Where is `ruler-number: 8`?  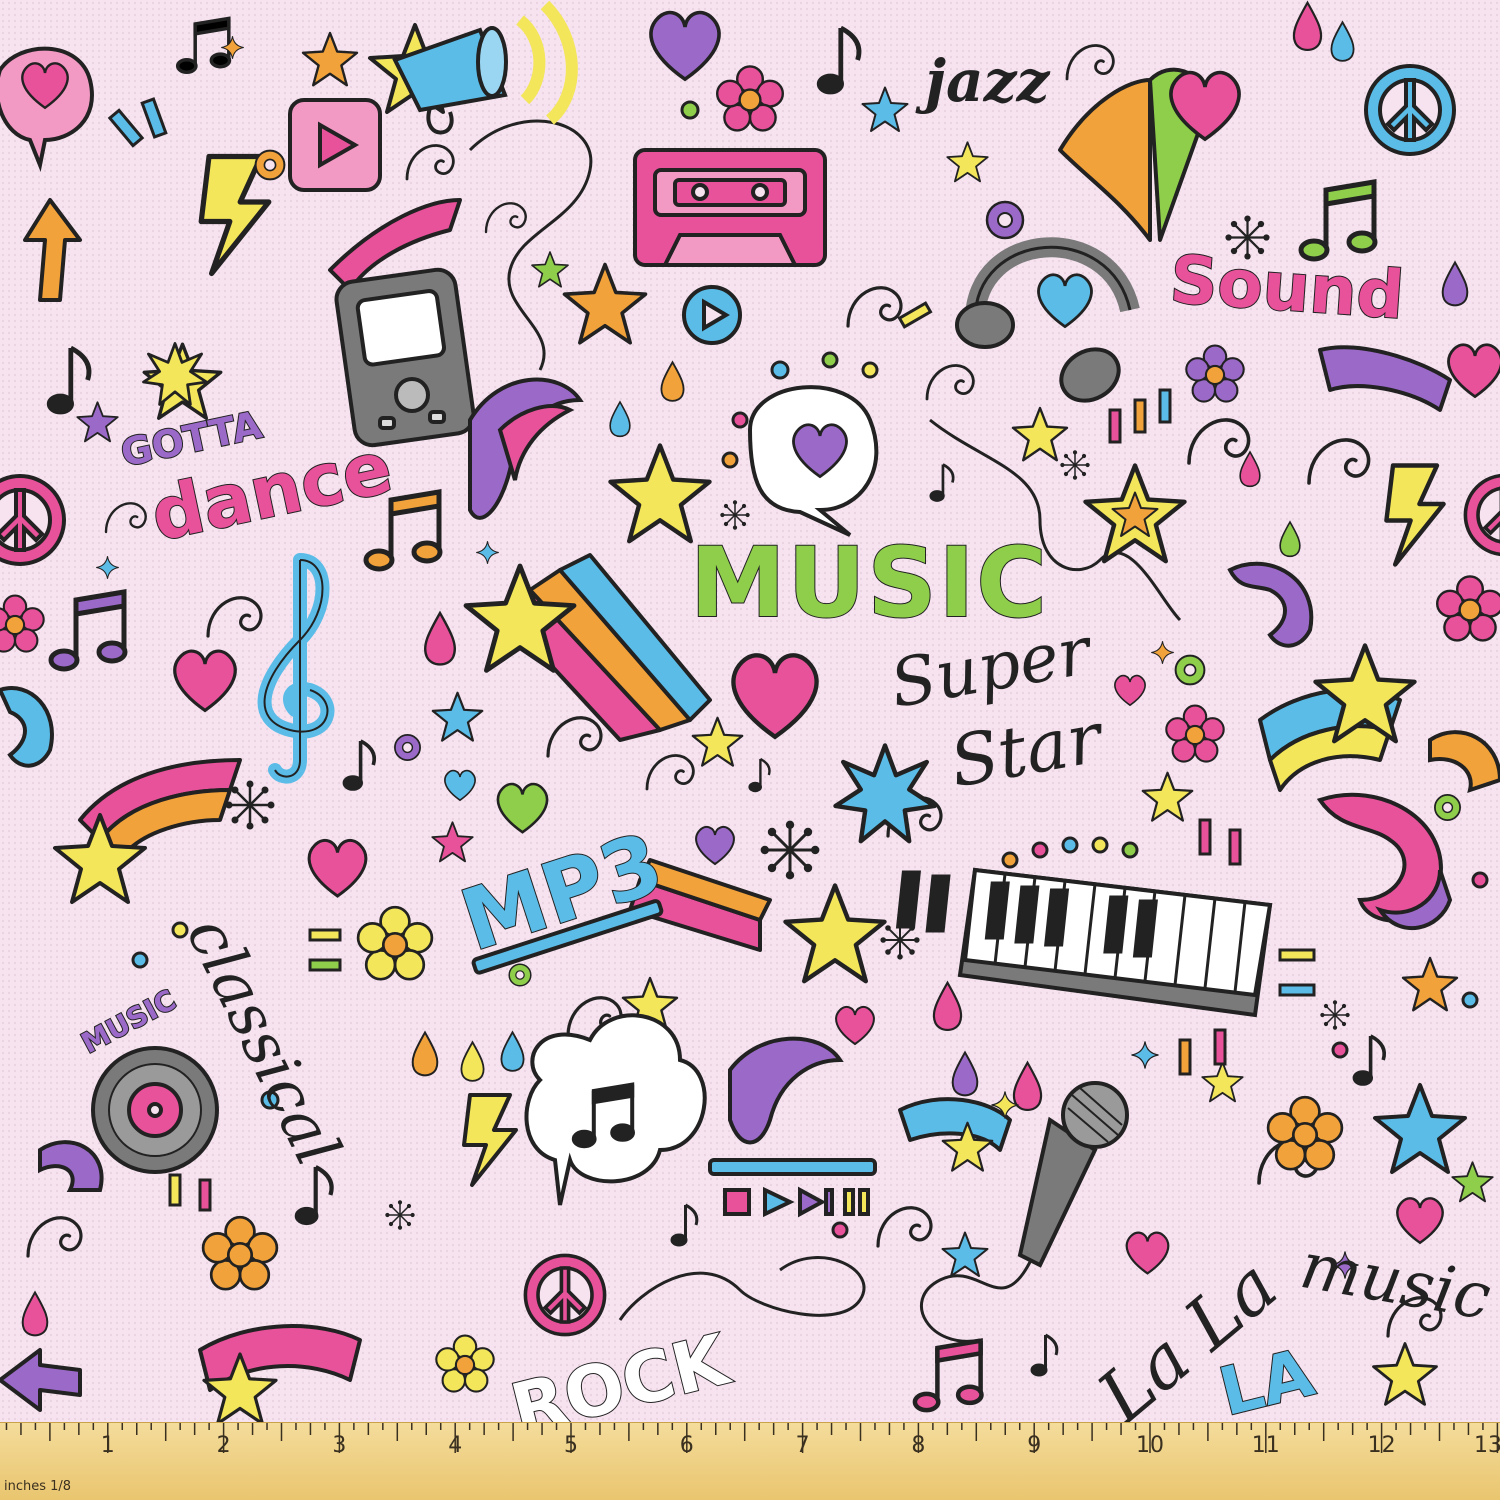 ruler-number: 8 is located at coordinates (918, 1445).